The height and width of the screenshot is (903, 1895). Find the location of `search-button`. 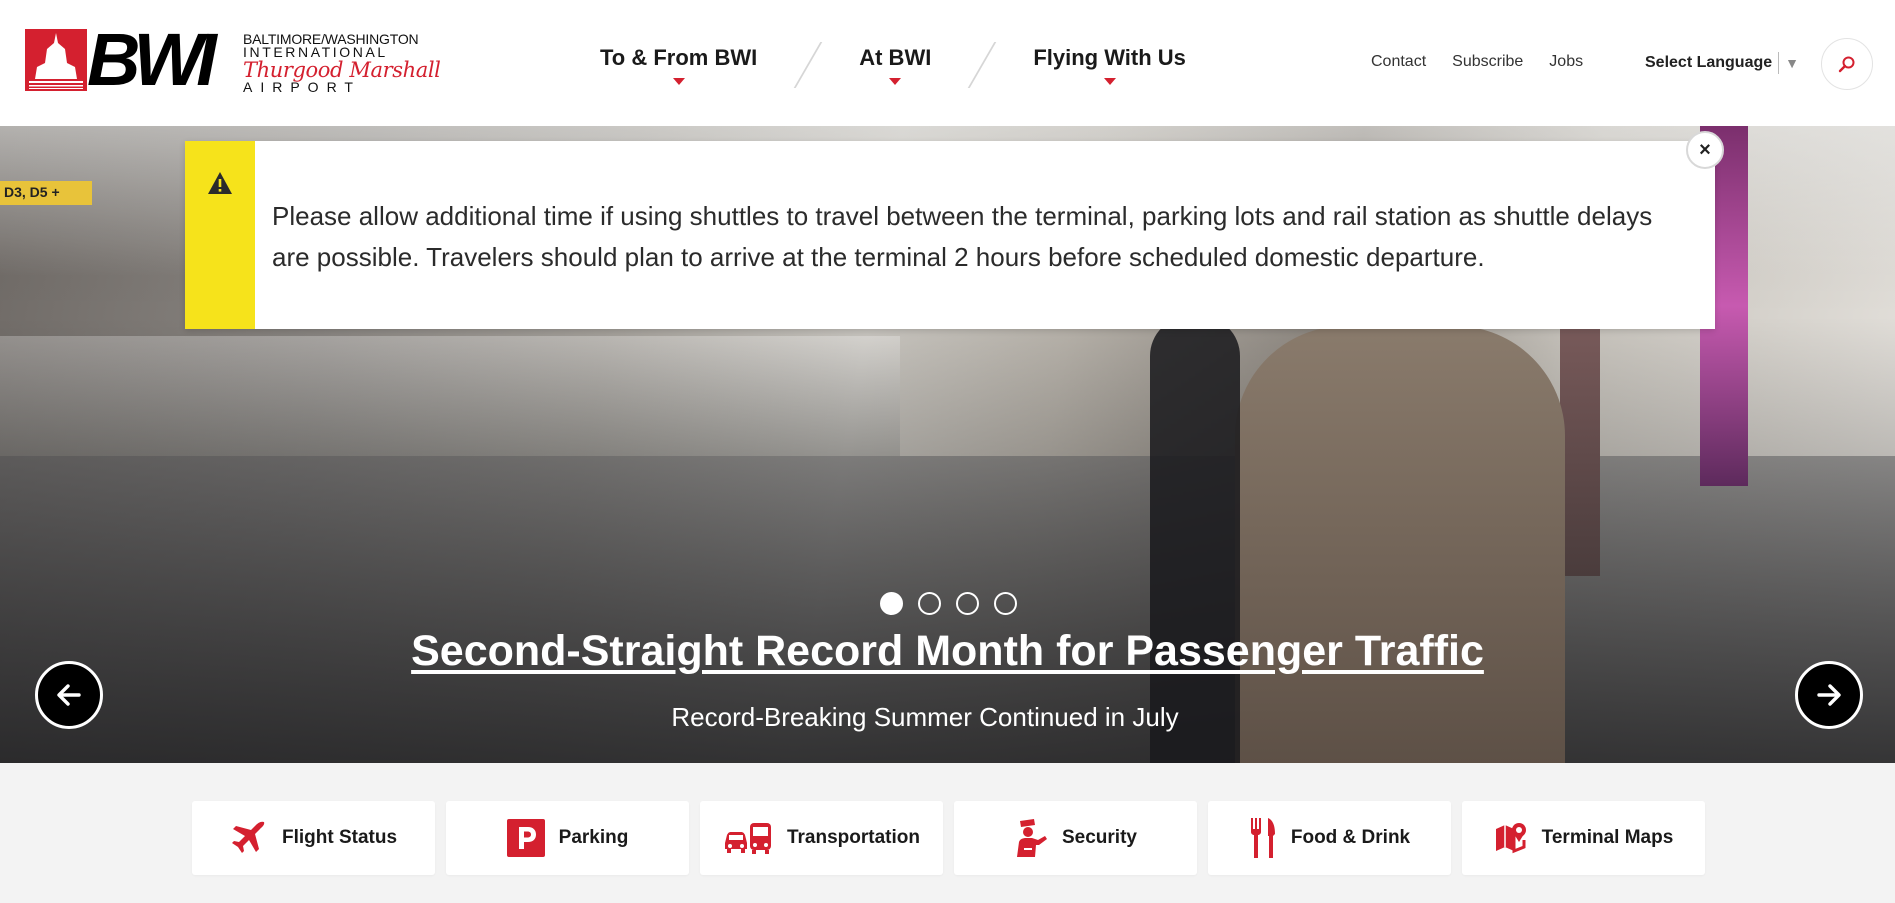

search-button is located at coordinates (1847, 64).